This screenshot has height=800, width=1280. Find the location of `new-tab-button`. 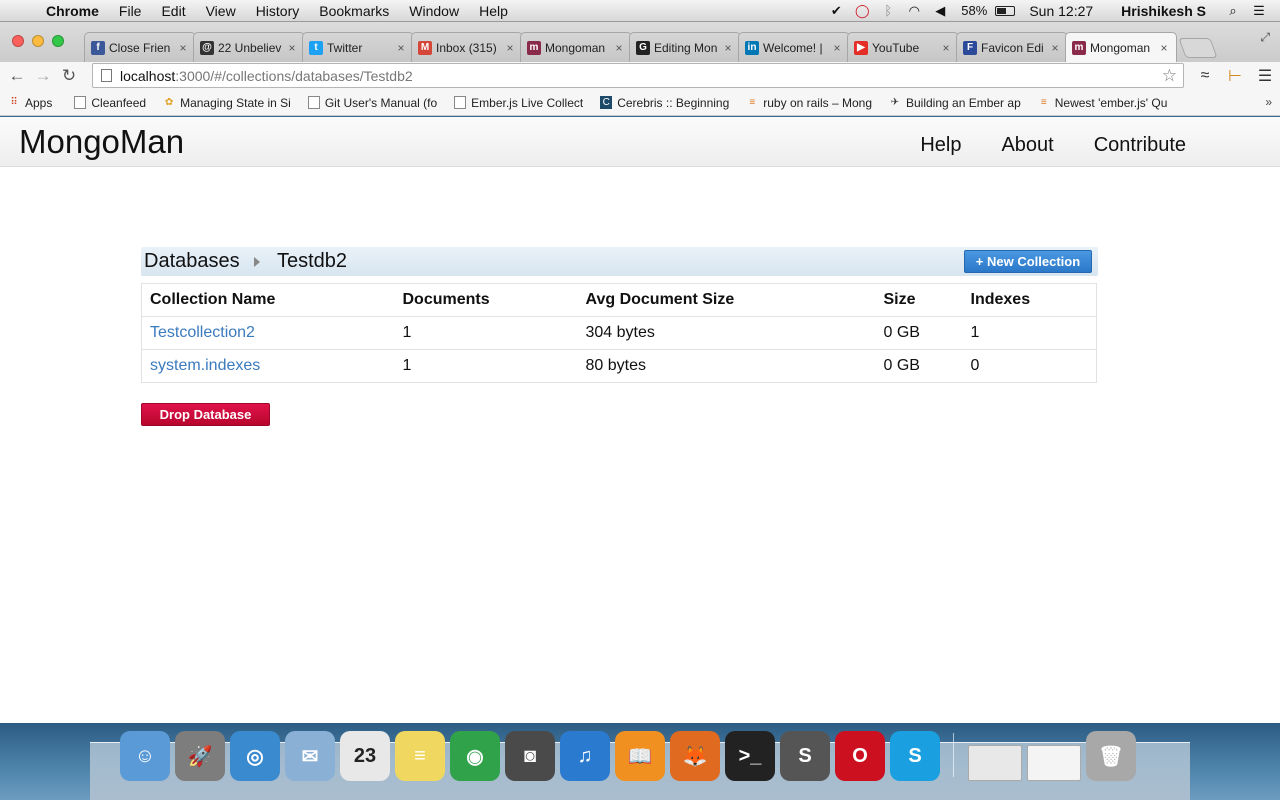

new-tab-button is located at coordinates (1198, 48).